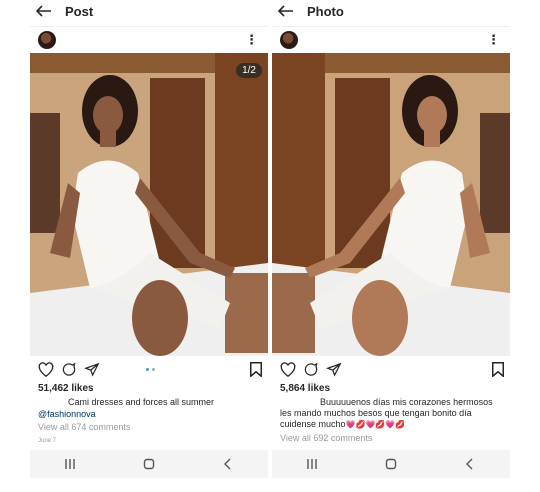 Image resolution: width=540 pixels, height=492 pixels. What do you see at coordinates (313, 424) in the screenshot?
I see `caption-line-3-text: cuidense mucho` at bounding box center [313, 424].